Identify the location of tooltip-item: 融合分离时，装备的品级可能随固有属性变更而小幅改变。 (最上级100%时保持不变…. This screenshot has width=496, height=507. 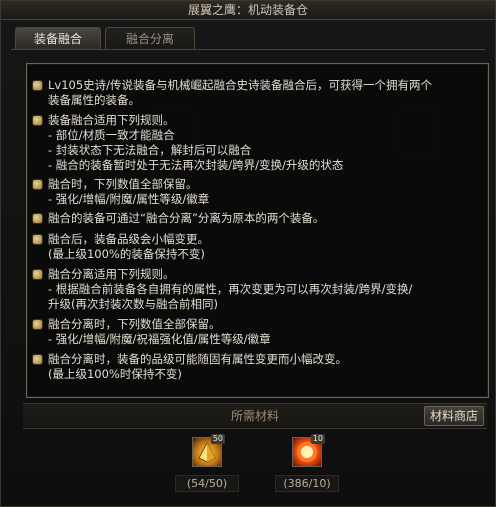
(257, 367).